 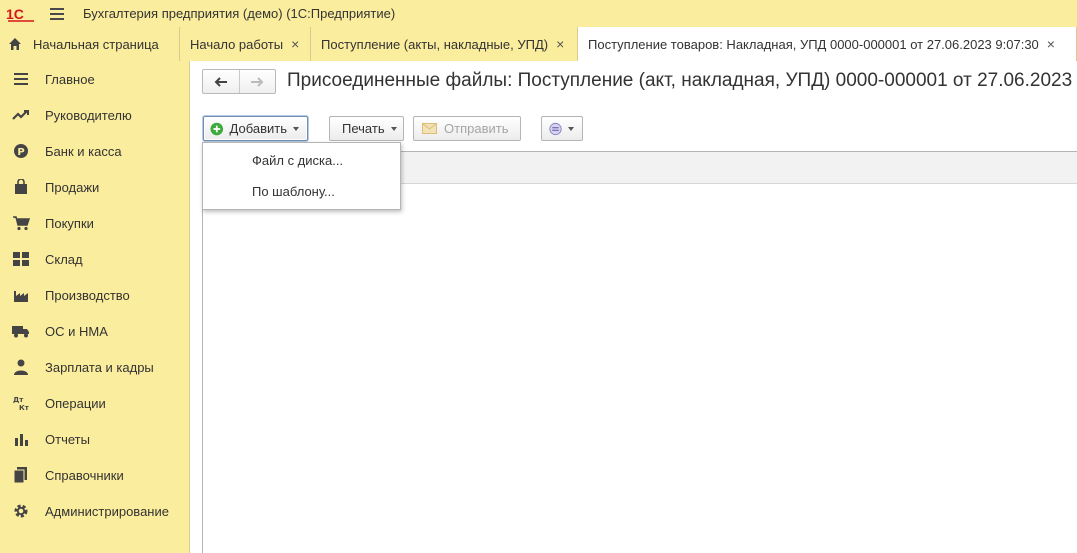 What do you see at coordinates (429, 128) in the screenshot?
I see `envelope-icon` at bounding box center [429, 128].